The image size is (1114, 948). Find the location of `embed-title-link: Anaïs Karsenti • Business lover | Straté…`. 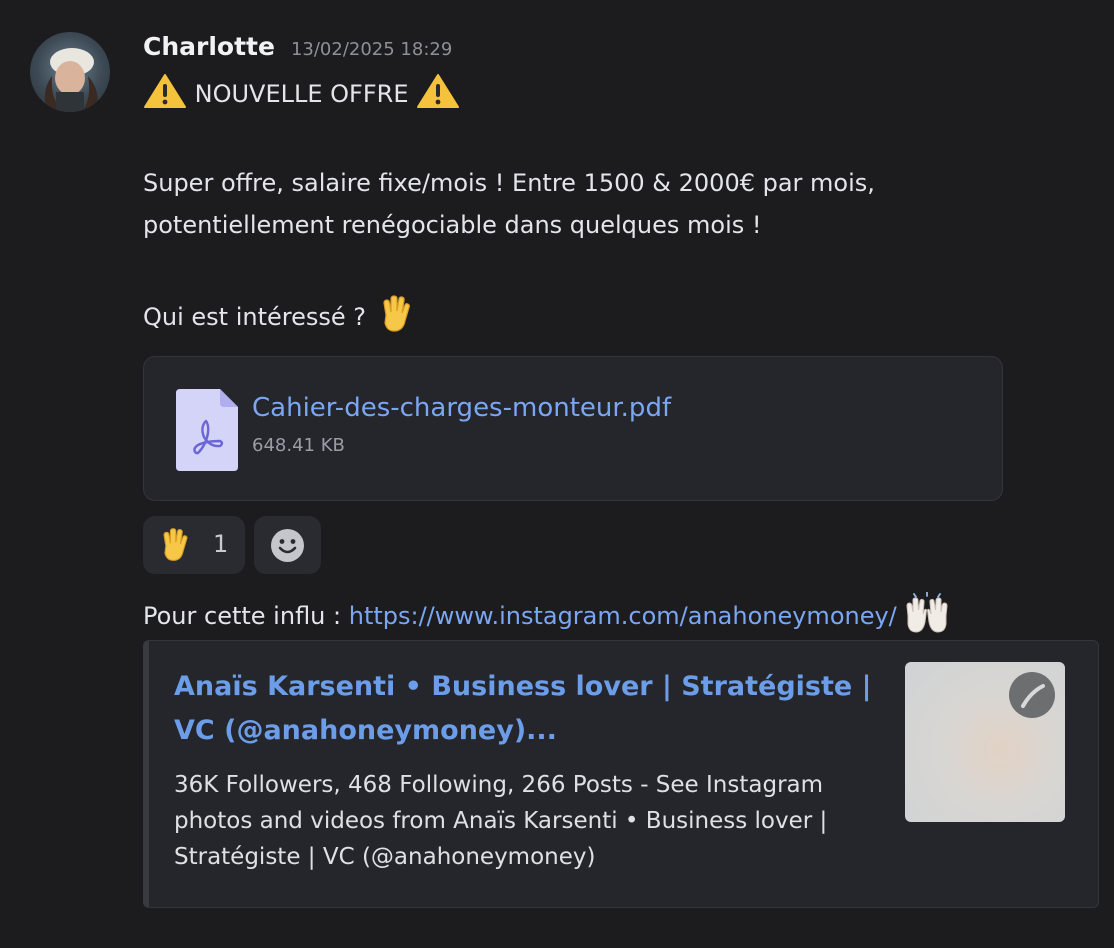

embed-title-link: Anaïs Karsenti • Business lover | Straté… is located at coordinates (524, 709).